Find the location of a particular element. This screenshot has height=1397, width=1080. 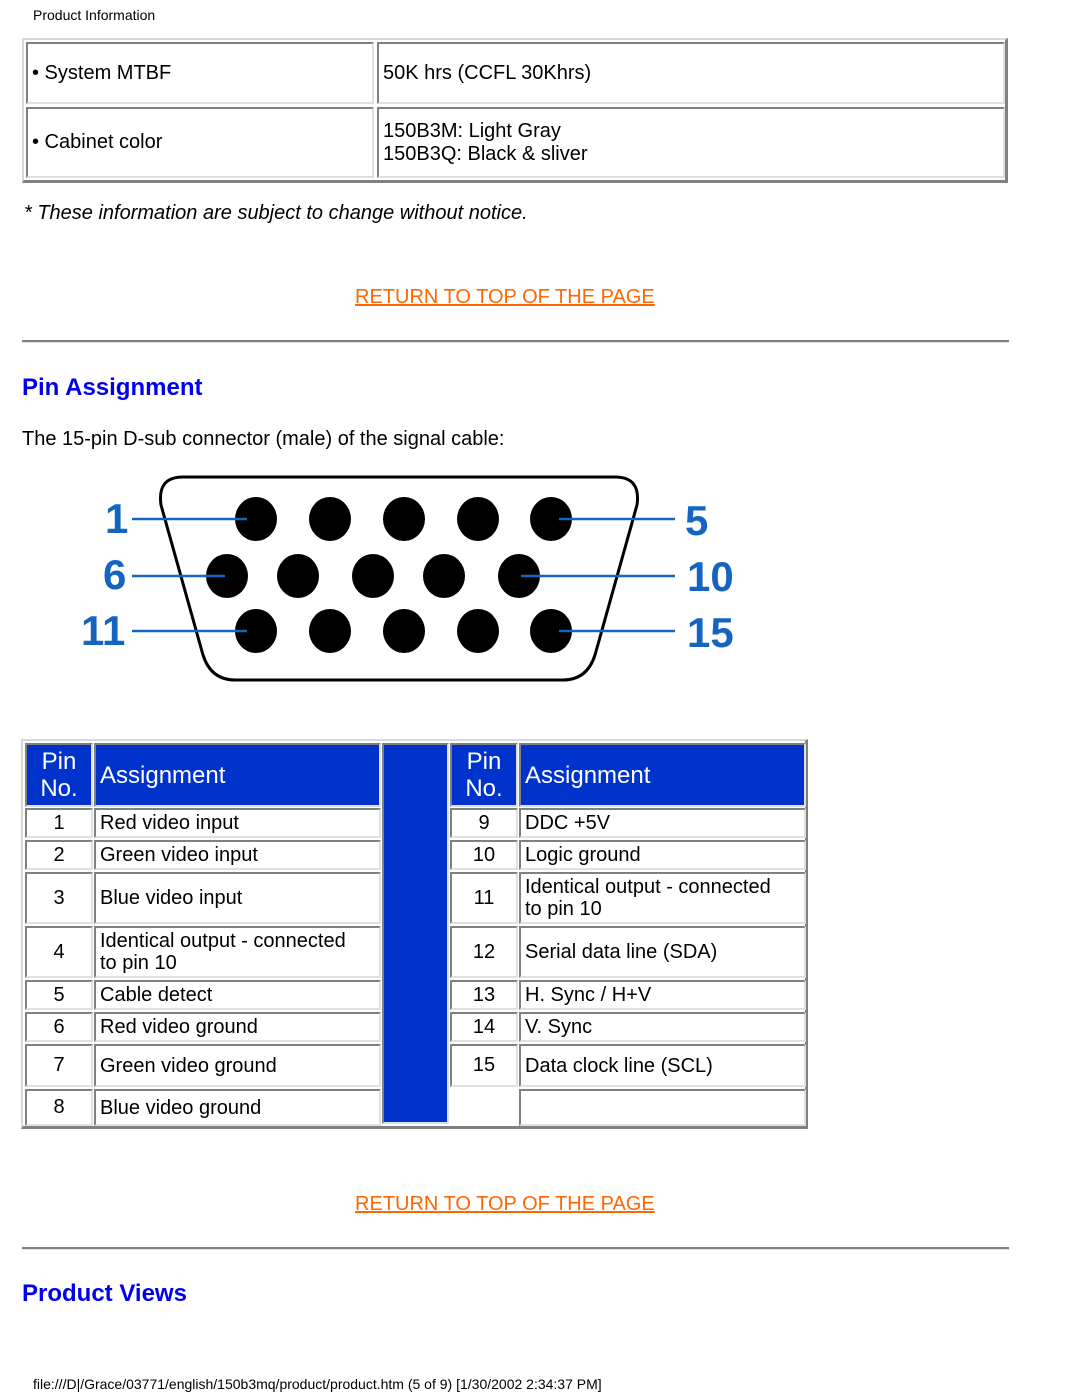

pin-assignment-text: Blue video input is located at coordinates (171, 898).